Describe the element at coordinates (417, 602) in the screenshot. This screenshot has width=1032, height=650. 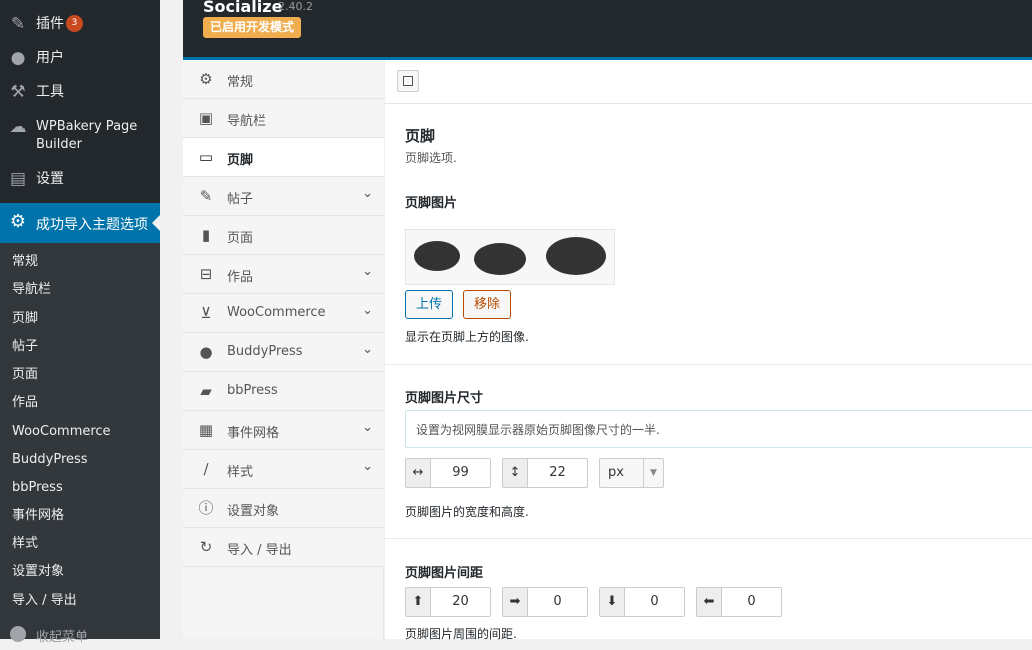
I see `arrow-up-icon: ⬆` at that location.